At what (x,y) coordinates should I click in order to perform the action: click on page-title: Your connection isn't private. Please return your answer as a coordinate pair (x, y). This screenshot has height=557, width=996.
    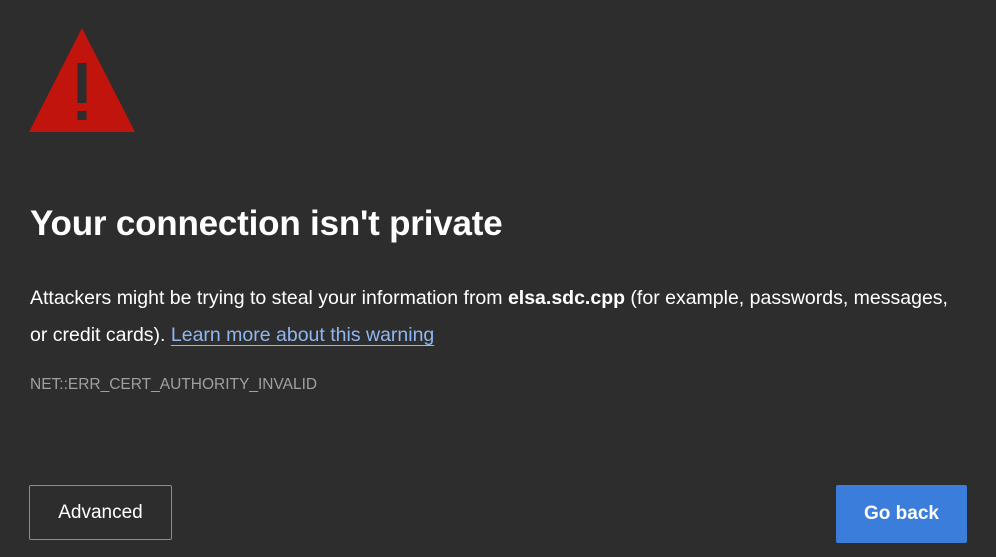
    Looking at the image, I should click on (266, 223).